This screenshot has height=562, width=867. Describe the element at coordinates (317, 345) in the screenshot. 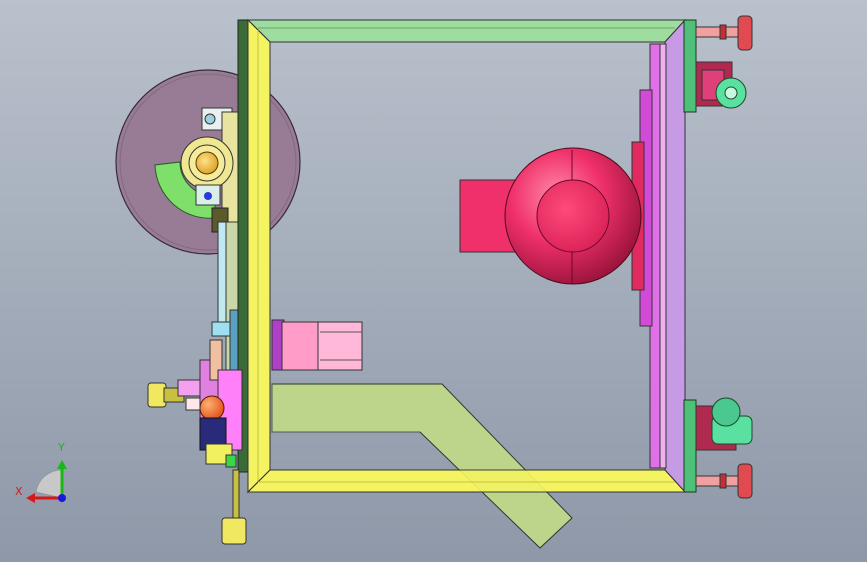

I see `pink-block` at that location.